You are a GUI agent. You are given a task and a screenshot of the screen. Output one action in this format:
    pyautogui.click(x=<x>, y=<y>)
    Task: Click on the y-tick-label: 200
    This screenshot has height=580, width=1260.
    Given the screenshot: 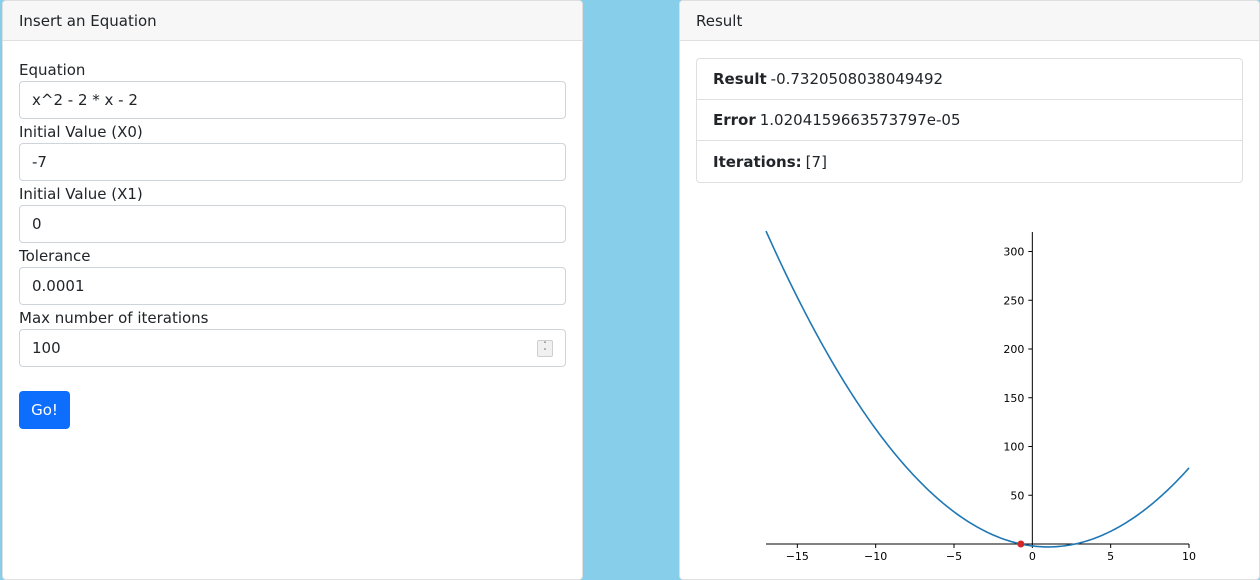 What is the action you would take?
    pyautogui.click(x=1013, y=349)
    